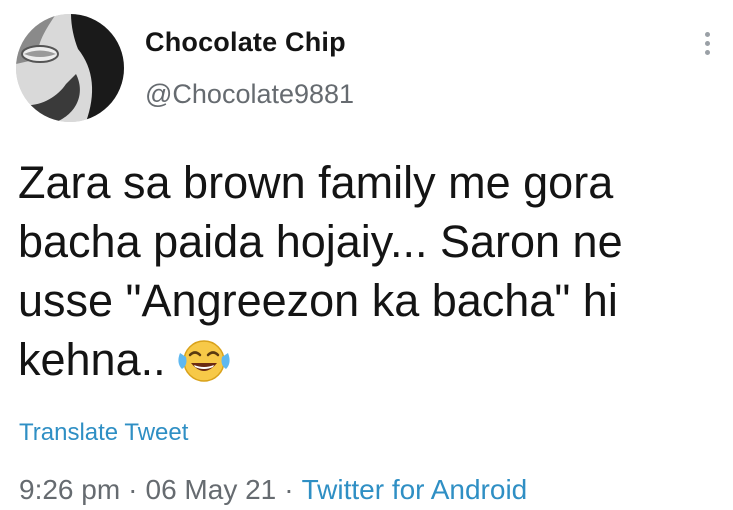 The width and height of the screenshot is (733, 510). Describe the element at coordinates (707, 47) in the screenshot. I see `more-vertical-icon` at that location.